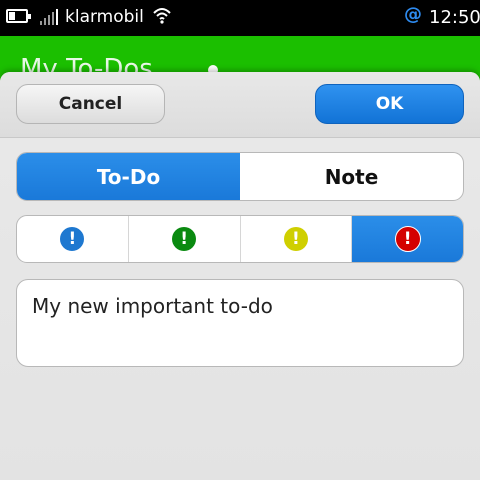  What do you see at coordinates (454, 17) in the screenshot?
I see `clock: 12:50` at bounding box center [454, 17].